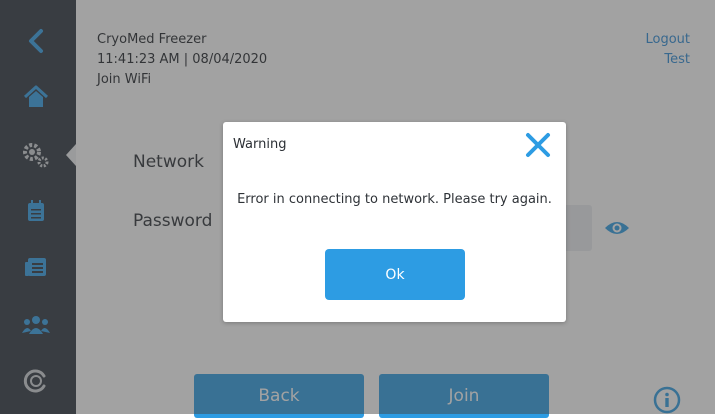  Describe the element at coordinates (260, 144) in the screenshot. I see `dialog-title: Warning` at that location.